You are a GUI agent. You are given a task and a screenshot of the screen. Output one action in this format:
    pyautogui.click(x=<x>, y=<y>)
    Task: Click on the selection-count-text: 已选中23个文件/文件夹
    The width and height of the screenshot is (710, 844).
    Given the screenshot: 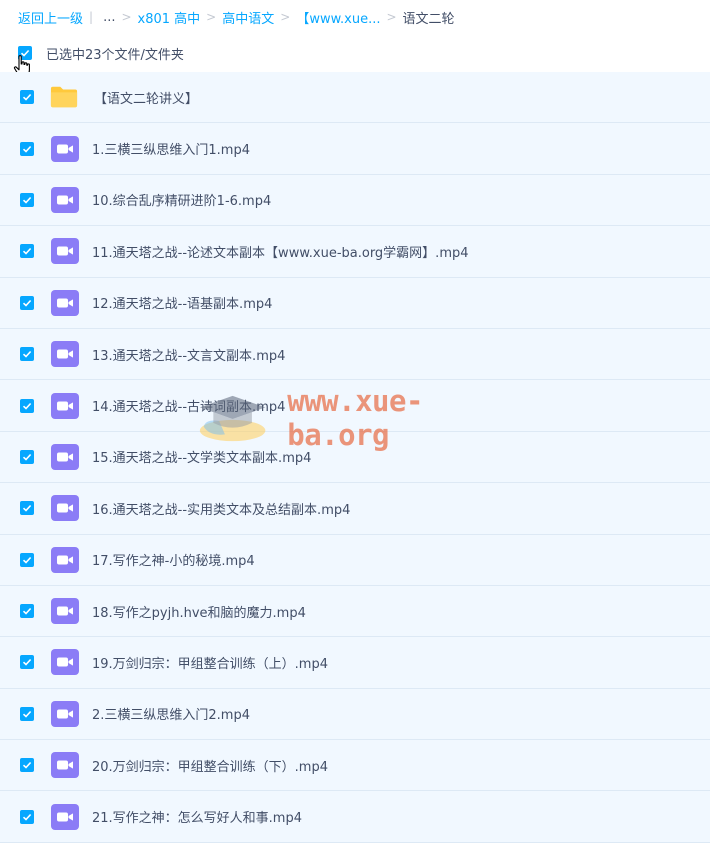 What is the action you would take?
    pyautogui.click(x=115, y=55)
    